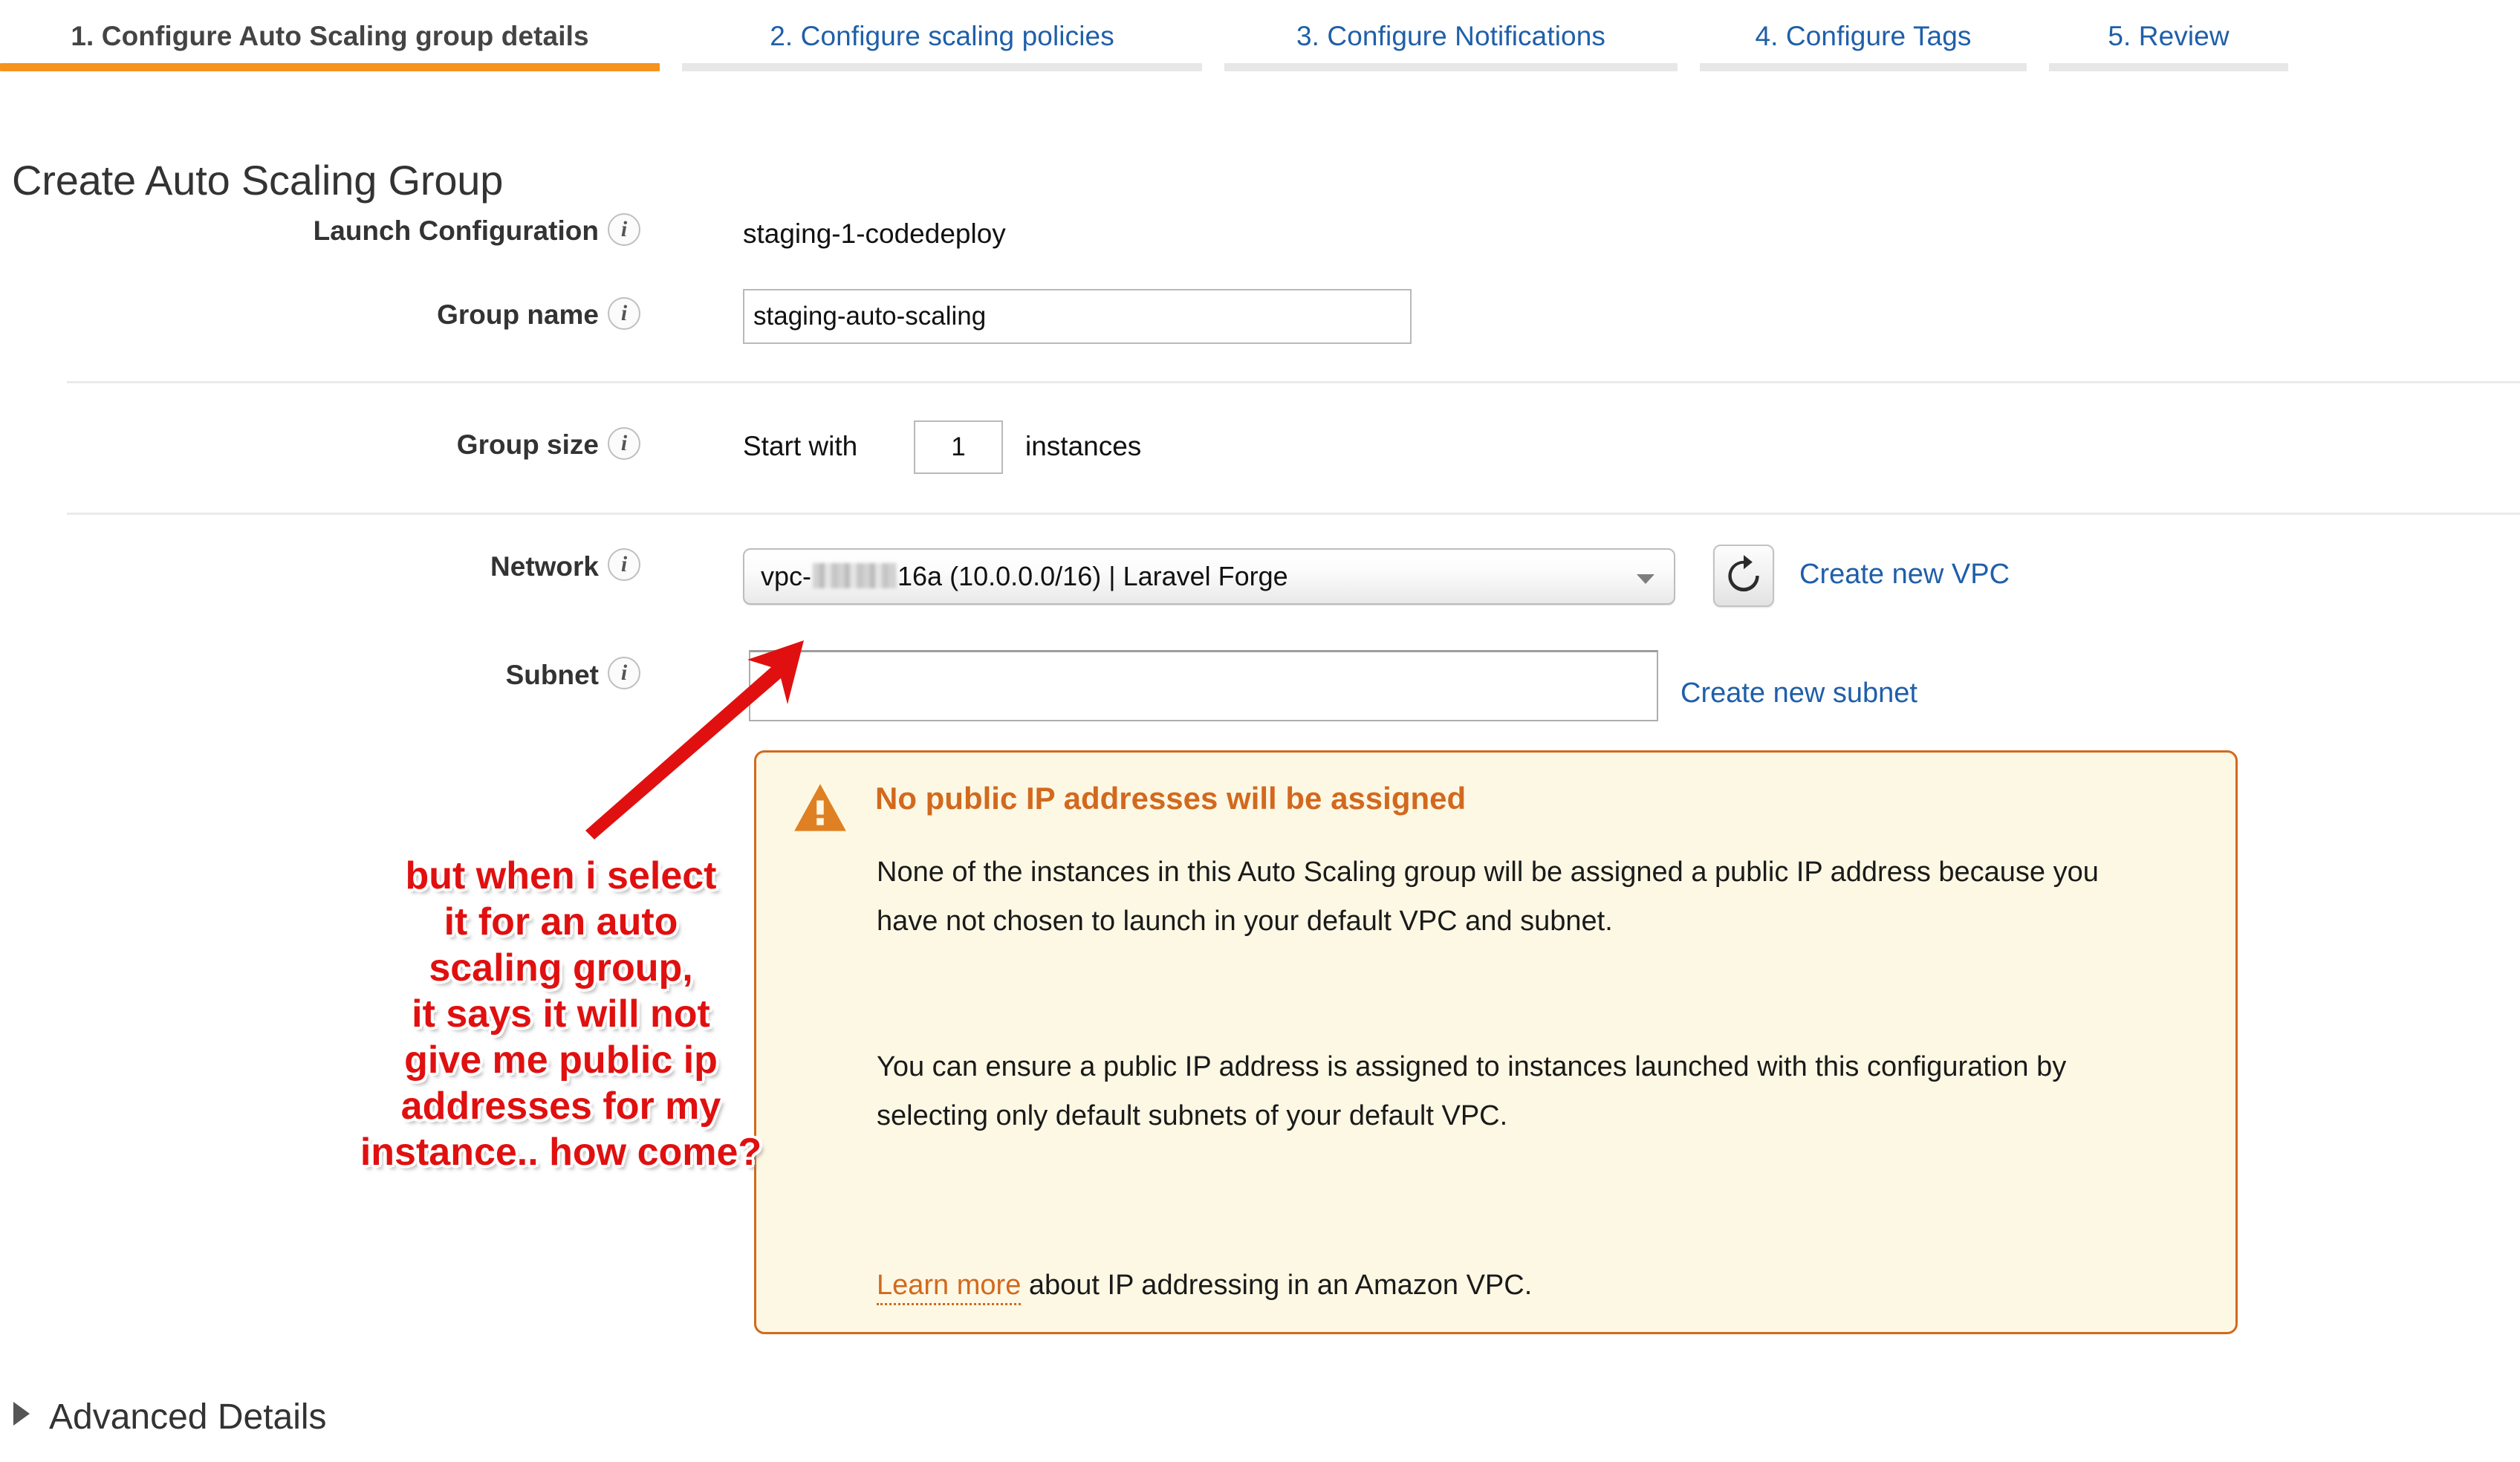 The width and height of the screenshot is (2520, 1462). I want to click on subnet-multiselect, so click(1203, 685).